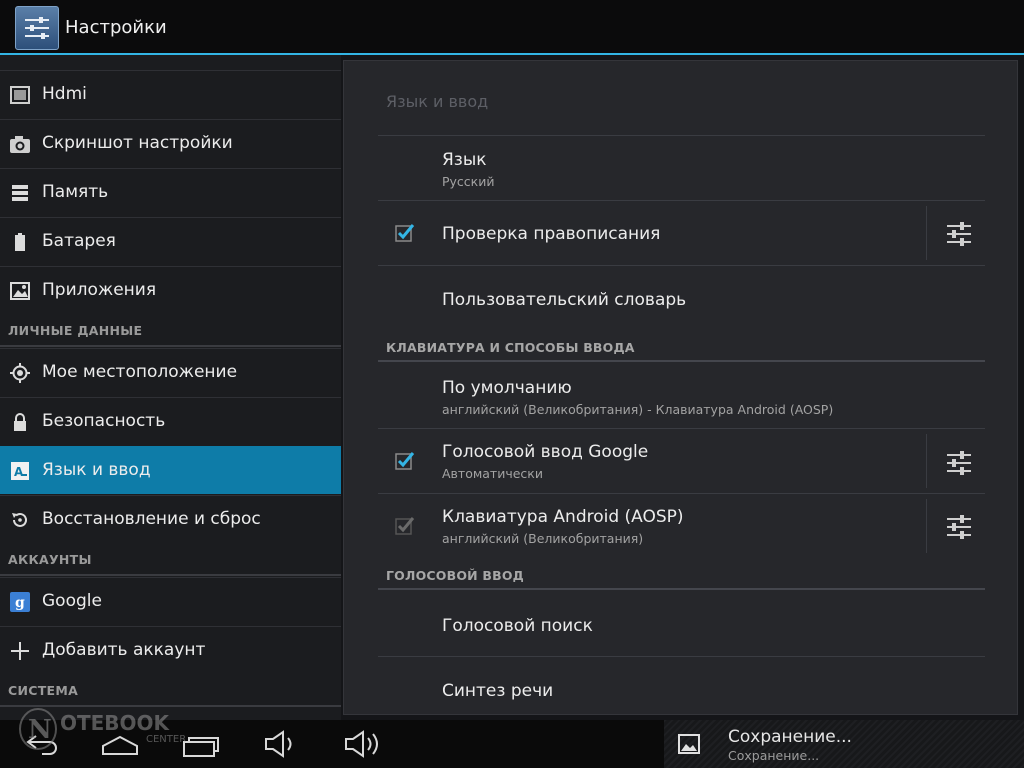 This screenshot has width=1024, height=768. I want to click on location-icon, so click(20, 373).